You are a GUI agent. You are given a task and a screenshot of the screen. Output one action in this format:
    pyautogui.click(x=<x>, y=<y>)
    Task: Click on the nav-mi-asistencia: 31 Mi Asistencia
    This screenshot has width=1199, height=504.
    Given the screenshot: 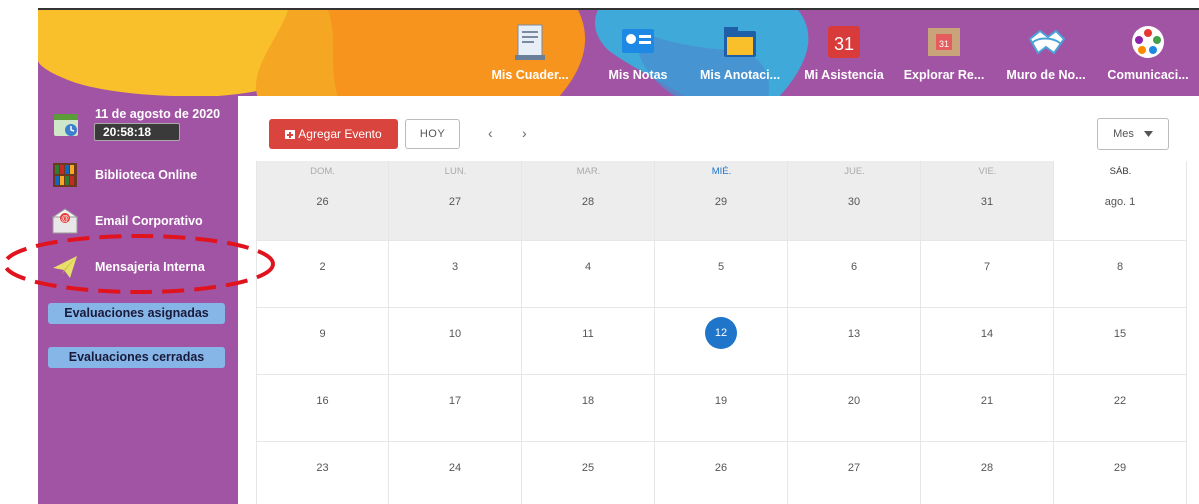 What is the action you would take?
    pyautogui.click(x=844, y=44)
    